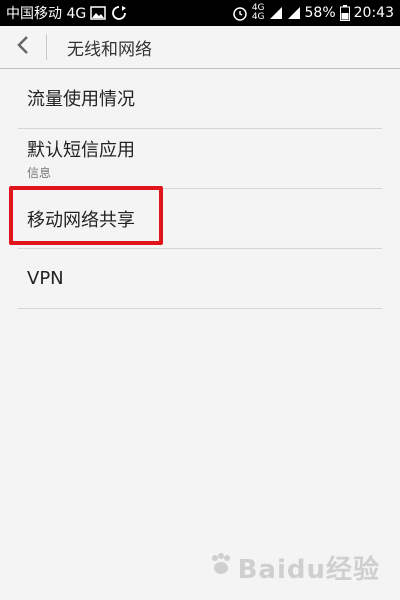 This screenshot has height=600, width=400. Describe the element at coordinates (39, 173) in the screenshot. I see `list-item-subtitle: 信息` at that location.